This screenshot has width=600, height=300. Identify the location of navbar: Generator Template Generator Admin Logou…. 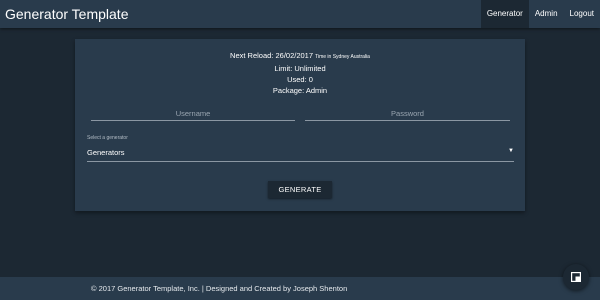
(300, 14).